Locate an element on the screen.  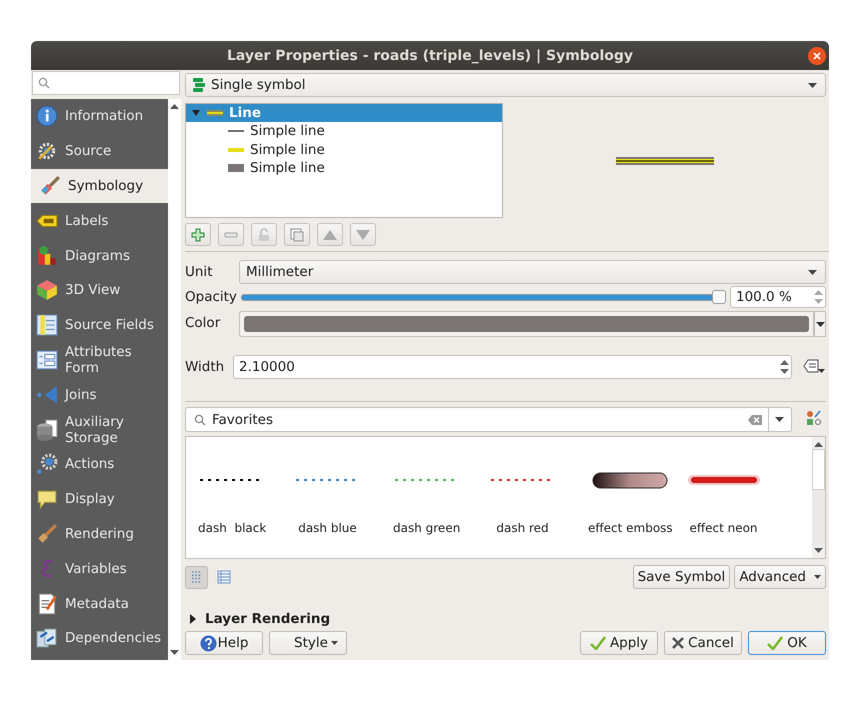
move-up-button is located at coordinates (330, 234).